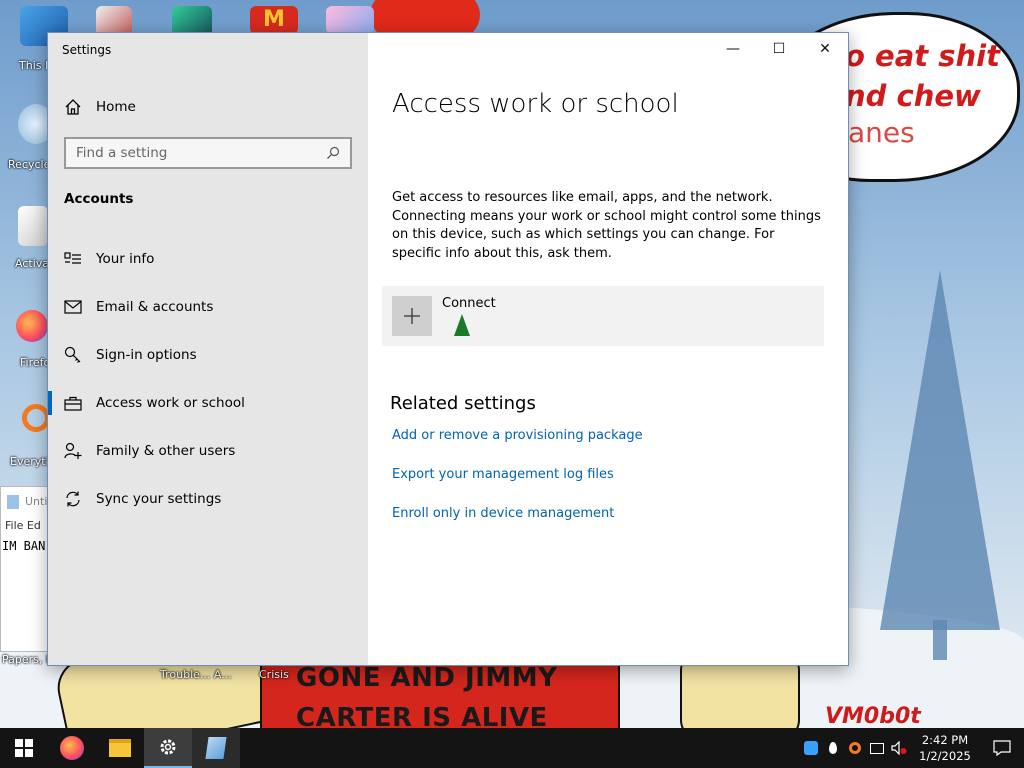 This screenshot has height=768, width=1024. I want to click on folder-icon, so click(120, 748).